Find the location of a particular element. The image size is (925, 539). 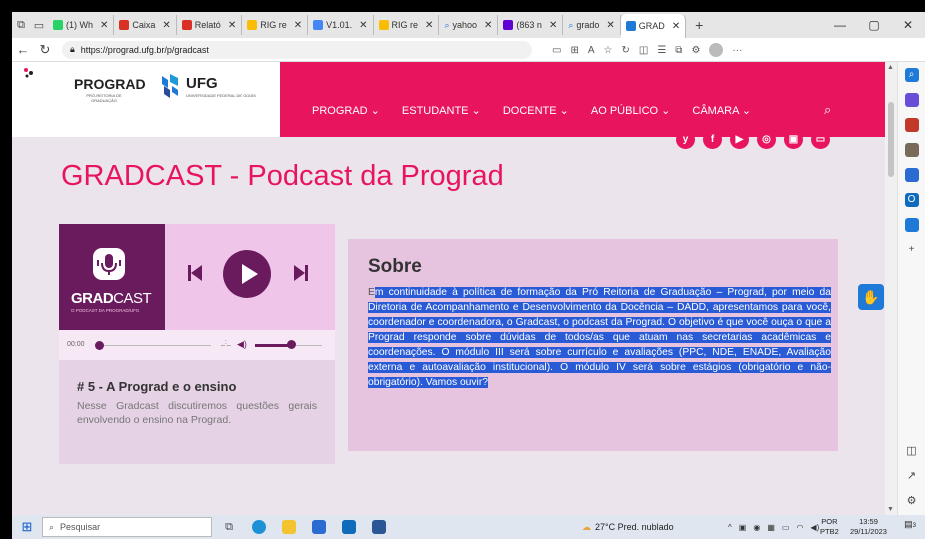

edge-icon is located at coordinates (259, 527).